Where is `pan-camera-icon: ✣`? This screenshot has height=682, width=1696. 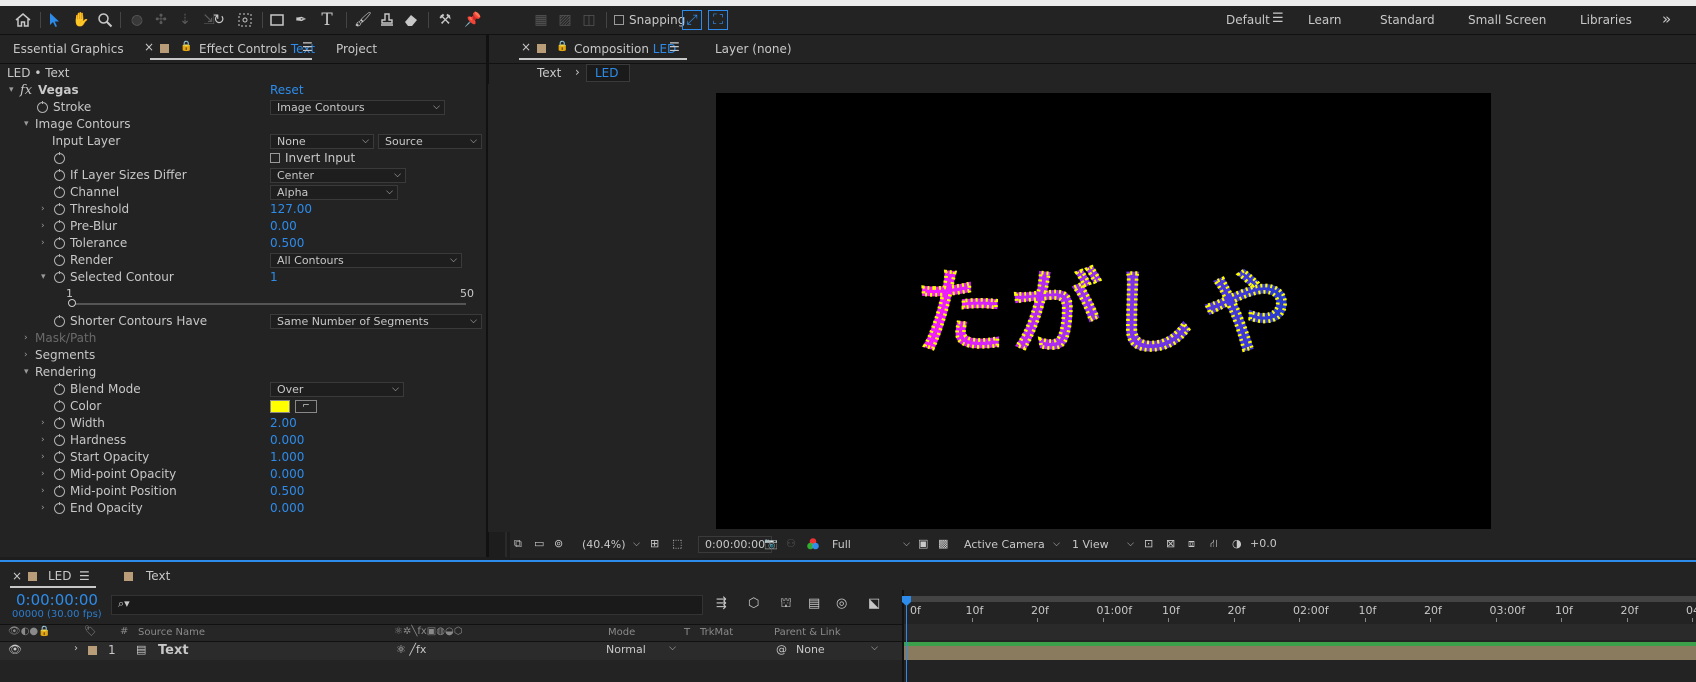
pan-camera-icon: ✣ is located at coordinates (161, 20).